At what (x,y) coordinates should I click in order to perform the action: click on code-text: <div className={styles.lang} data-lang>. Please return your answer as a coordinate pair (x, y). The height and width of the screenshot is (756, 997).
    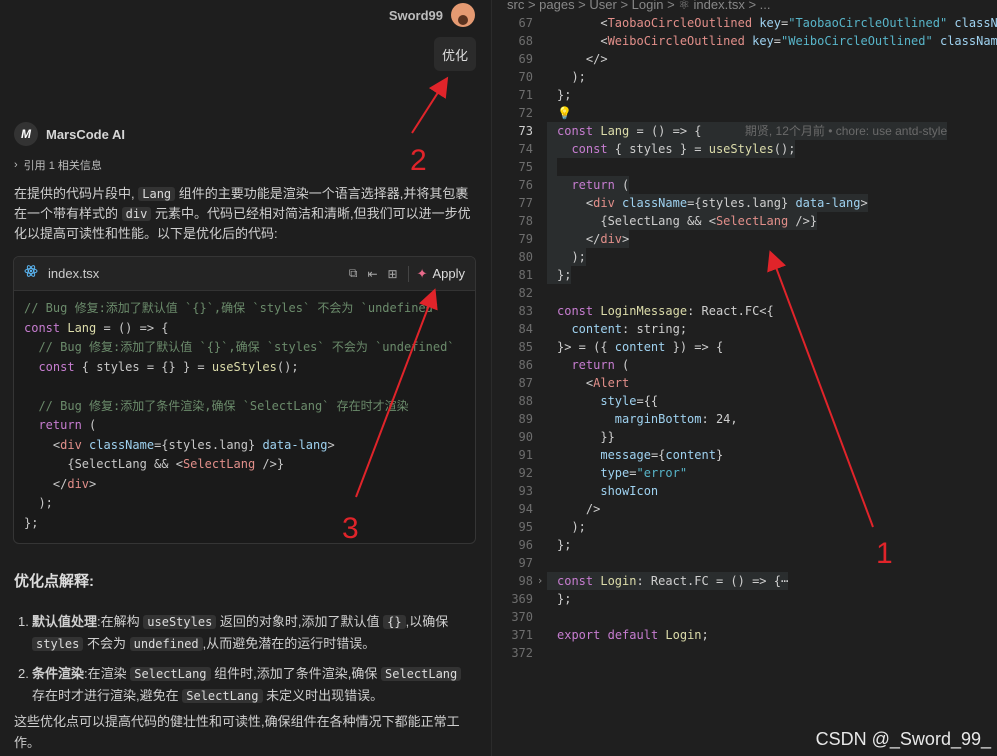
    Looking at the image, I should click on (707, 203).